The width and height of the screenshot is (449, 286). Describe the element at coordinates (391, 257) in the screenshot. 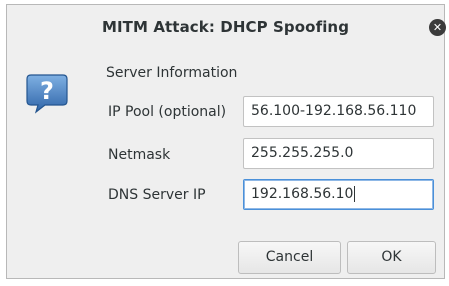

I see `ok-button: OK` at that location.